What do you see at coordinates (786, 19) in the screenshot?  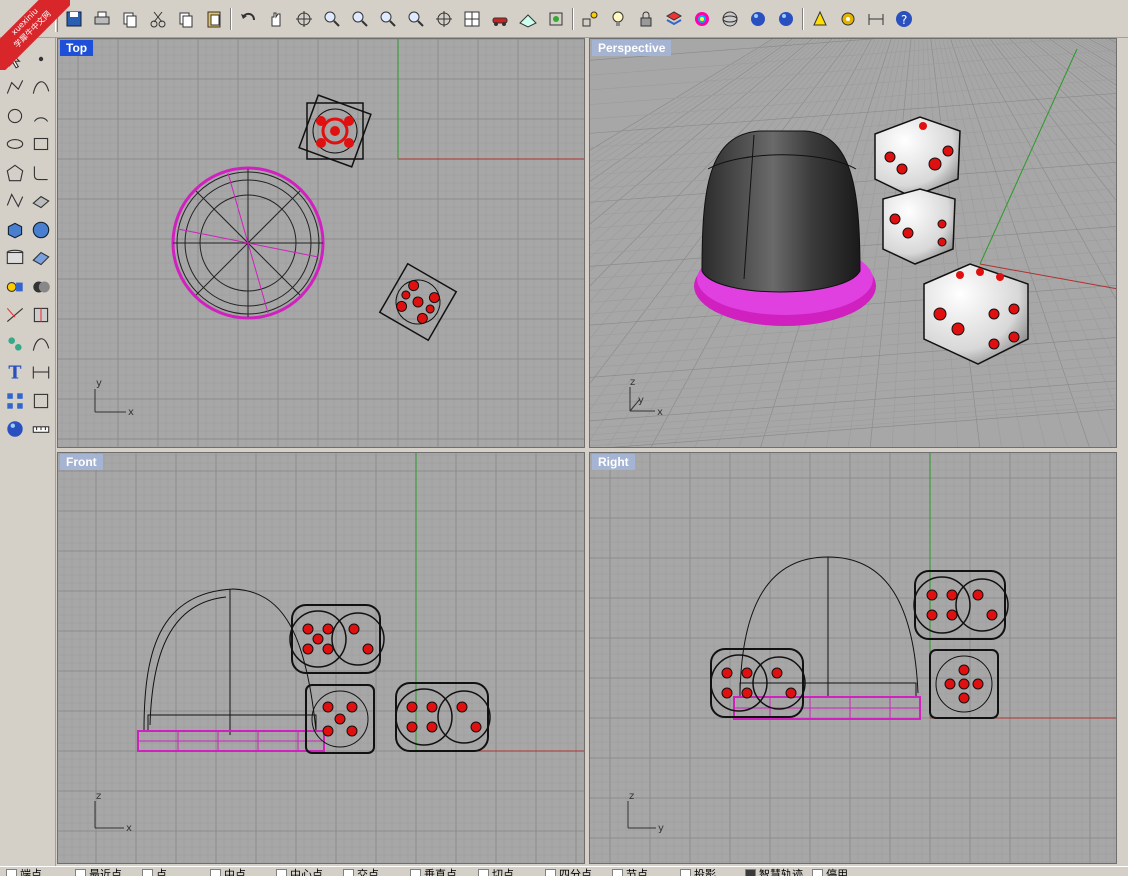 I see `render-preview-button` at bounding box center [786, 19].